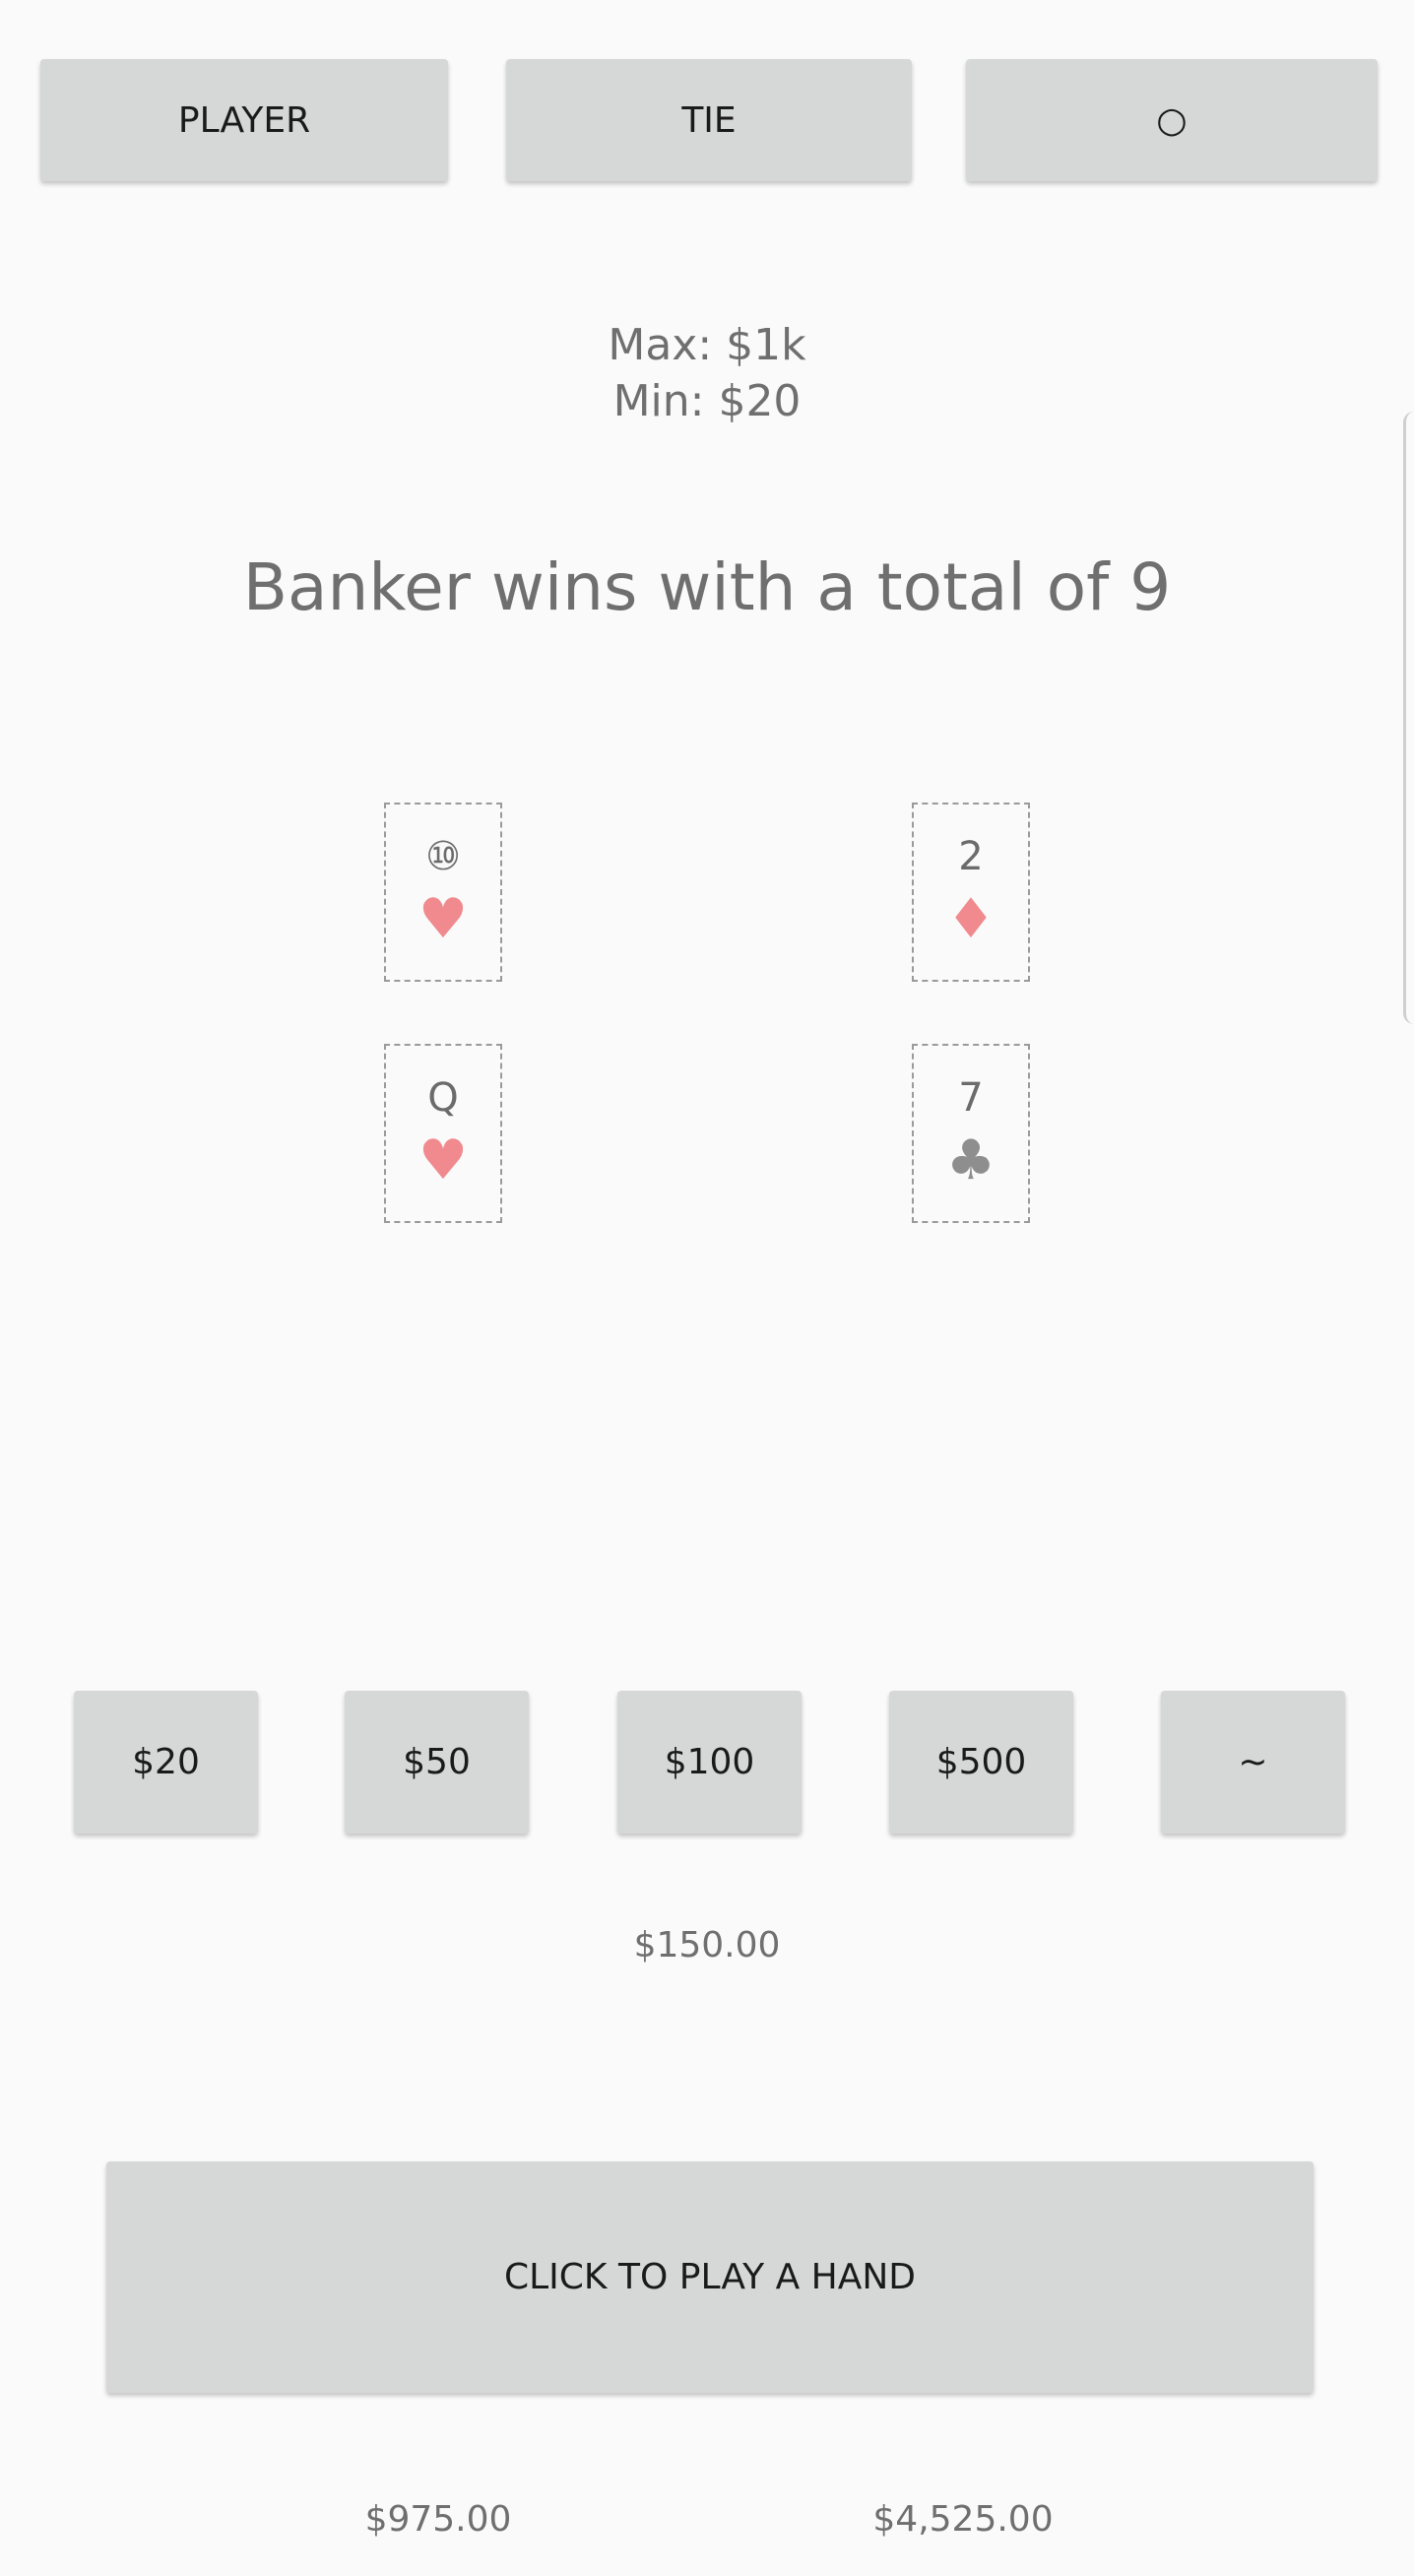 The width and height of the screenshot is (1414, 2576). I want to click on chip-clear-button: ~, so click(1253, 1762).